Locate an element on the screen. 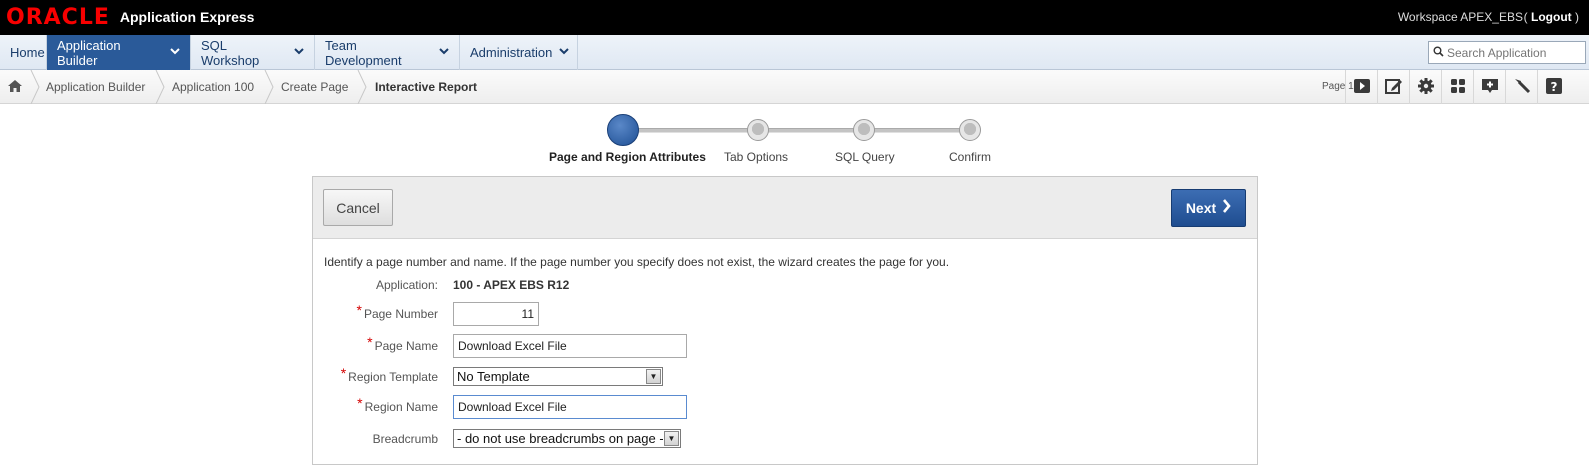 This screenshot has width=1589, height=473. wizard-step-3-label: SQL Query is located at coordinates (865, 157).